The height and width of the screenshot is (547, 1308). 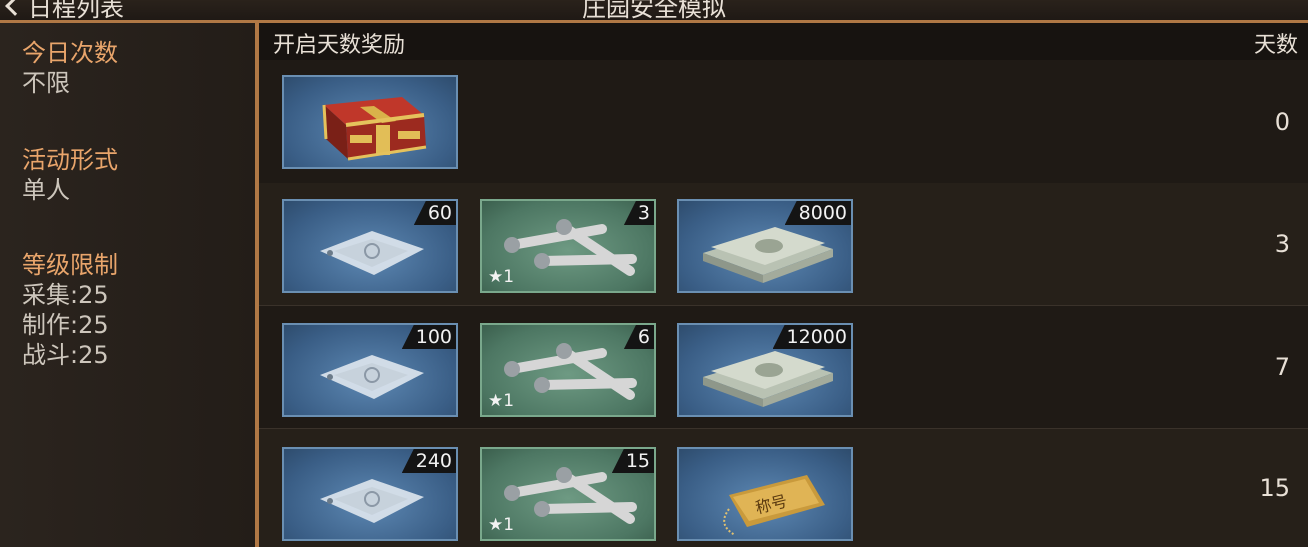 What do you see at coordinates (783, 41) in the screenshot?
I see `table-header: 开启天数奖励 天数` at bounding box center [783, 41].